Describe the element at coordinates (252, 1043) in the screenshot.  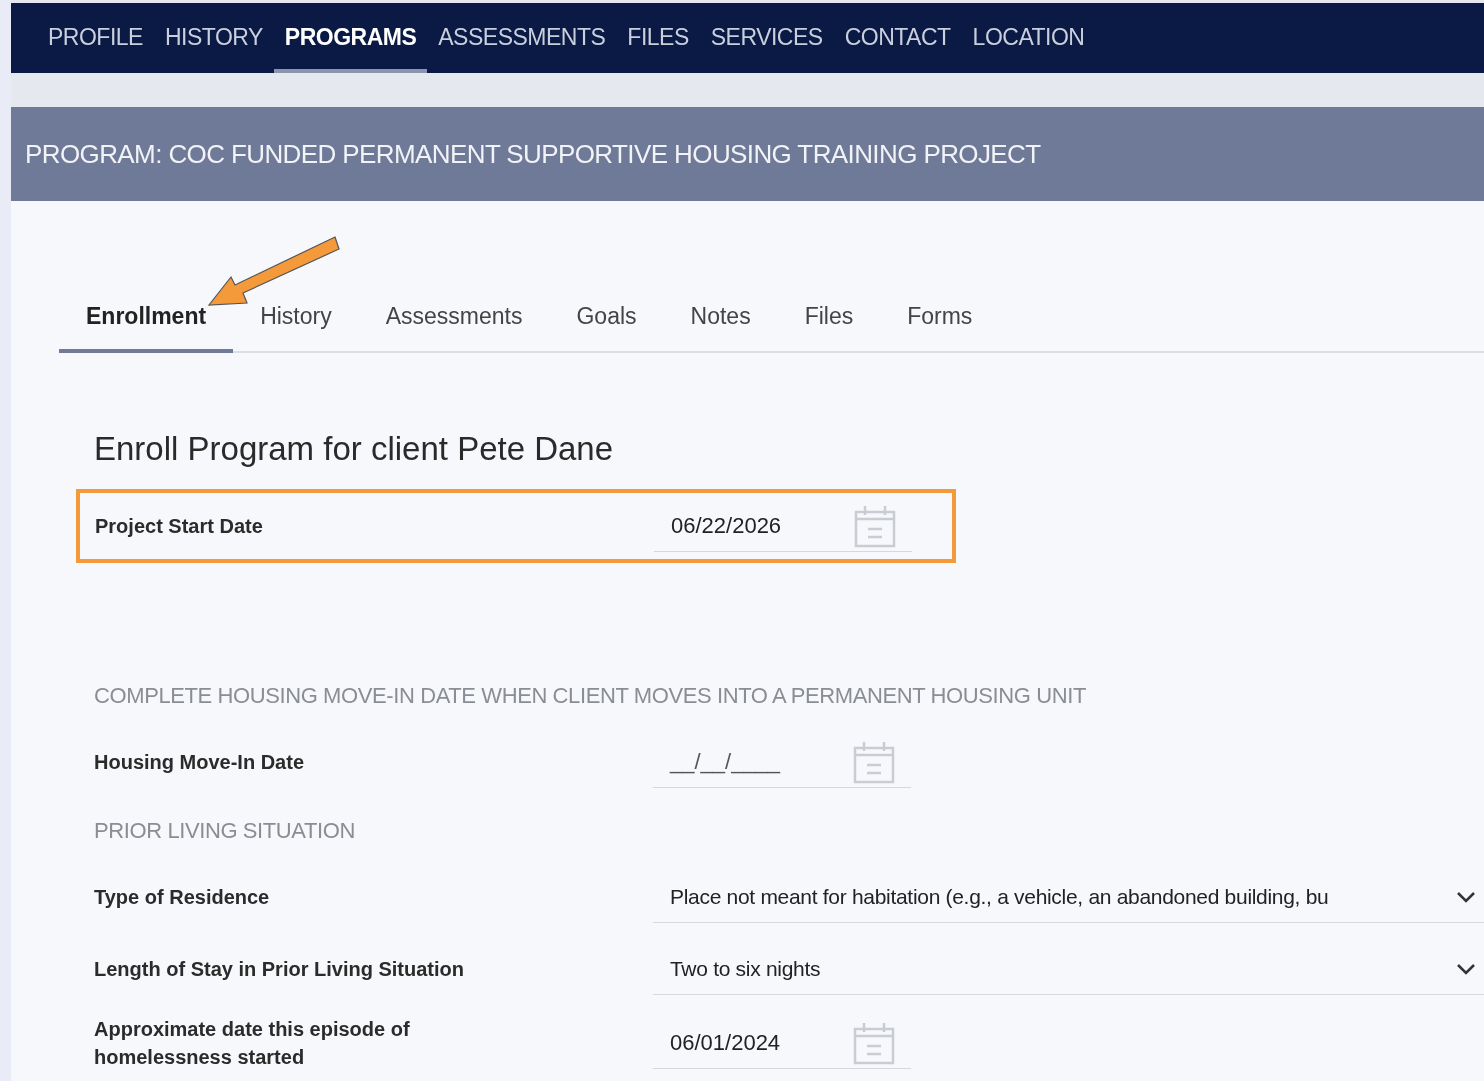
I see `field-label: Approximate date this episode of homelessness started` at that location.